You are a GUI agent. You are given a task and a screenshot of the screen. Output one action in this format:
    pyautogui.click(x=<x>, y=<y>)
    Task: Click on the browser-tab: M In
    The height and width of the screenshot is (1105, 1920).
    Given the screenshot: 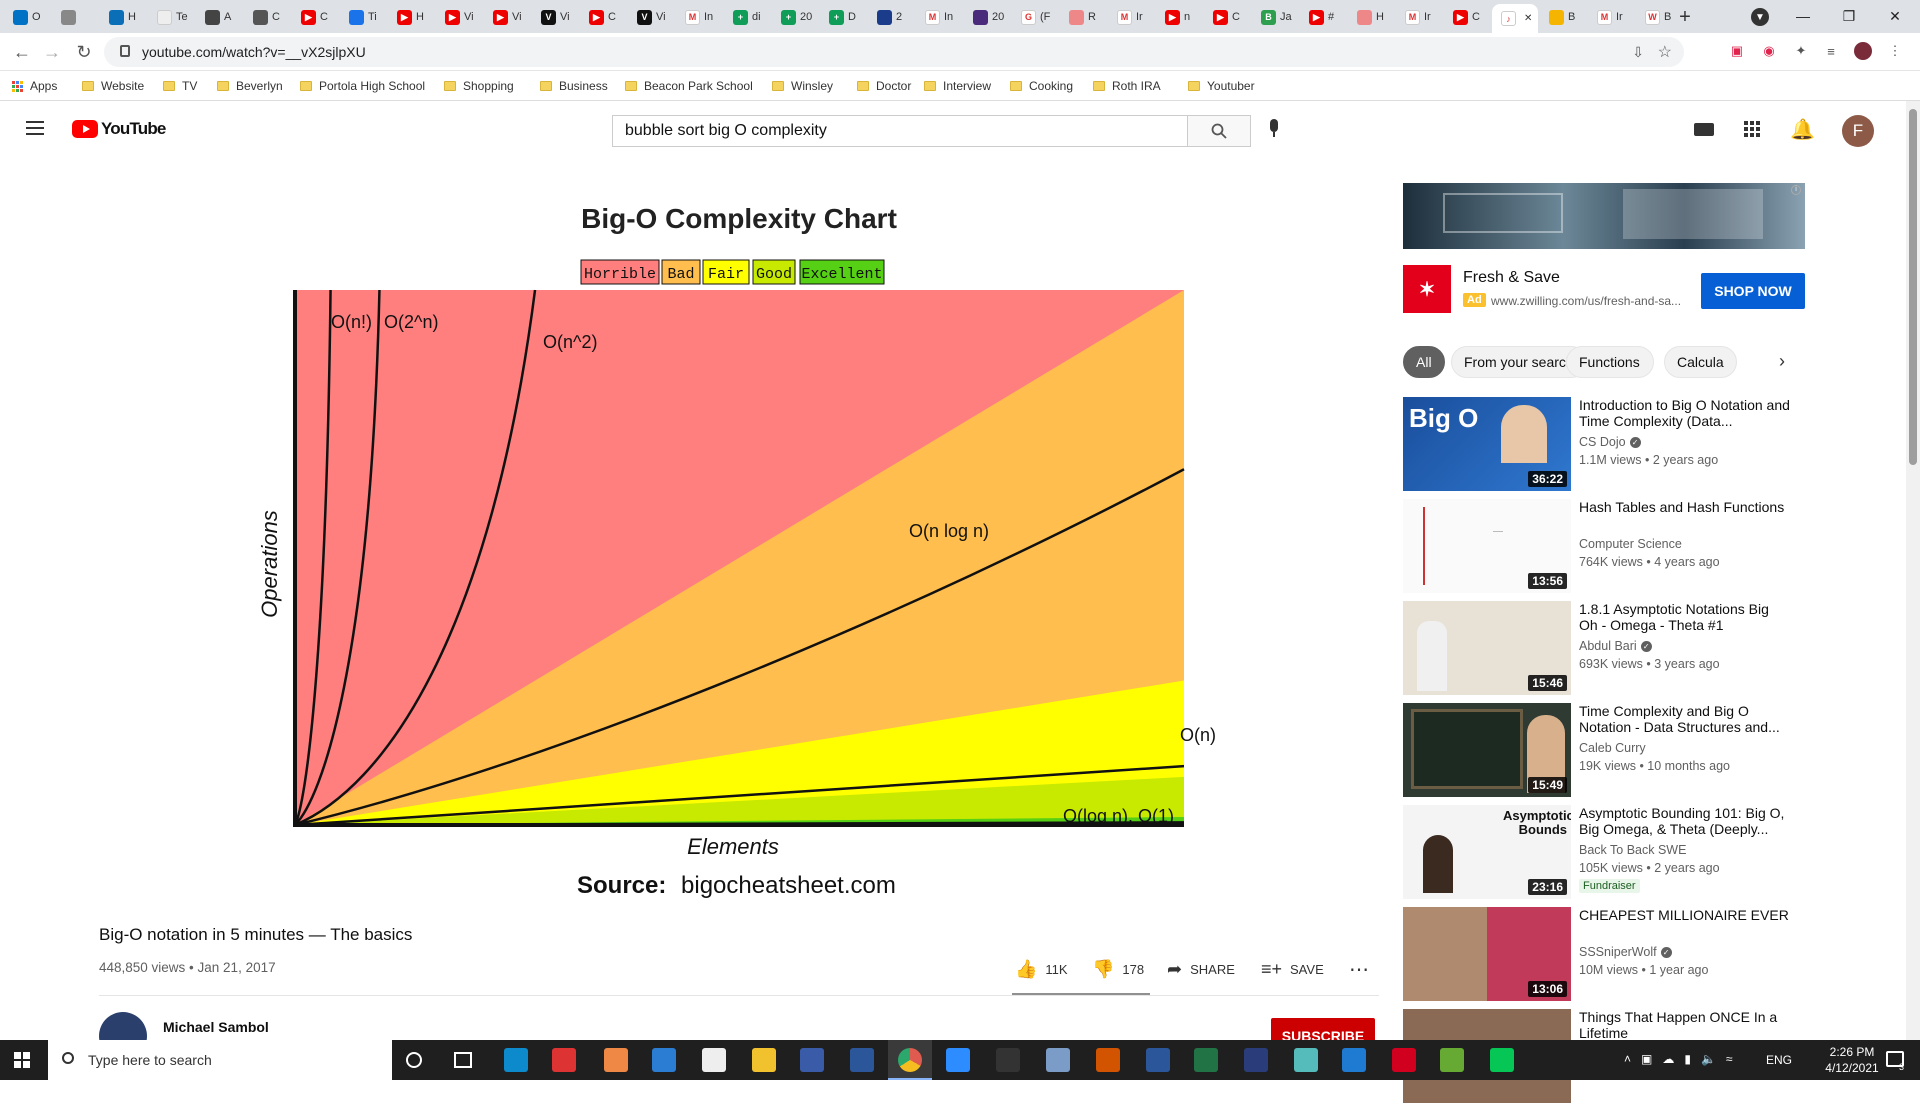 What is the action you would take?
    pyautogui.click(x=940, y=17)
    